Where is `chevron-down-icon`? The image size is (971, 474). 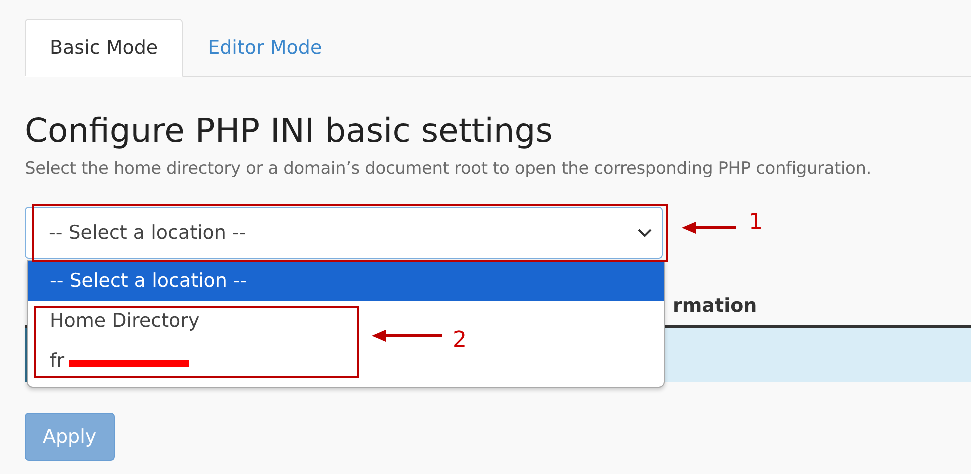
chevron-down-icon is located at coordinates (645, 233).